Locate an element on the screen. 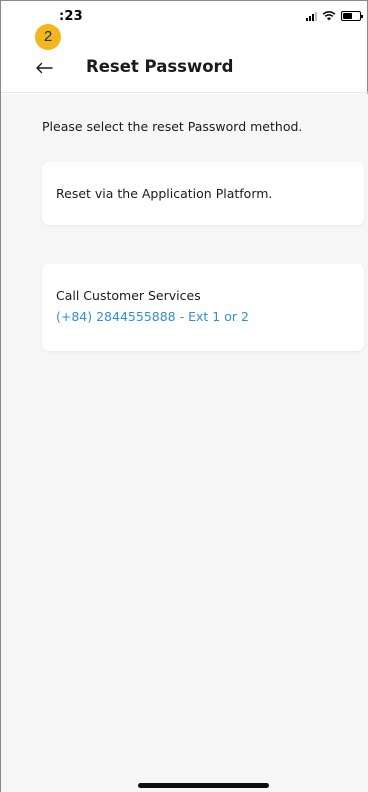  status-icons is located at coordinates (334, 16).